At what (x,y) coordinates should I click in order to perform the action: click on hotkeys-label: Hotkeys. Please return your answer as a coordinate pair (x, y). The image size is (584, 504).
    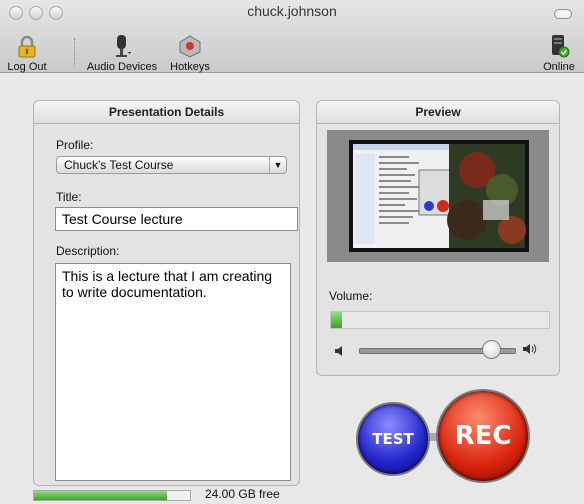
    Looking at the image, I should click on (190, 67).